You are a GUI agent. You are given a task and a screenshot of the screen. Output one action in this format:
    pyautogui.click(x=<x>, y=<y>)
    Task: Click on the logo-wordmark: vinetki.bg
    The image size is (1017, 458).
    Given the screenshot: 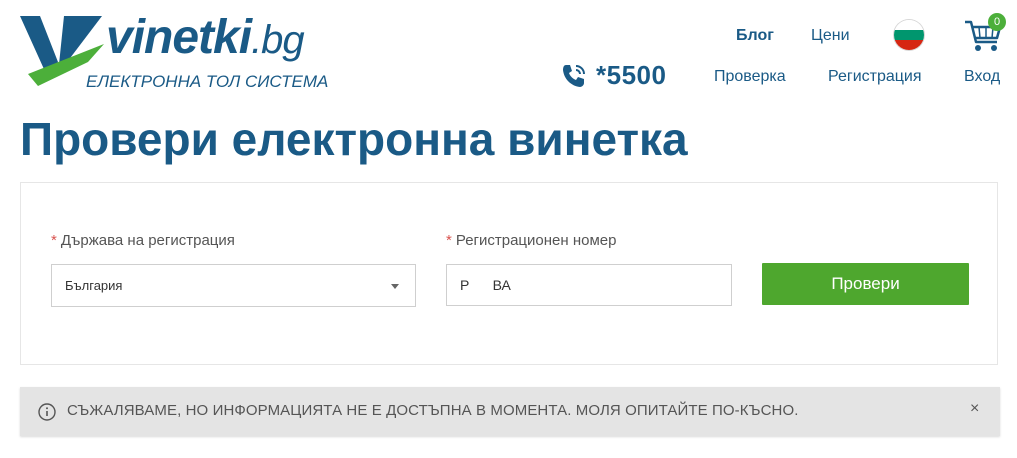 What is the action you would take?
    pyautogui.click(x=205, y=37)
    